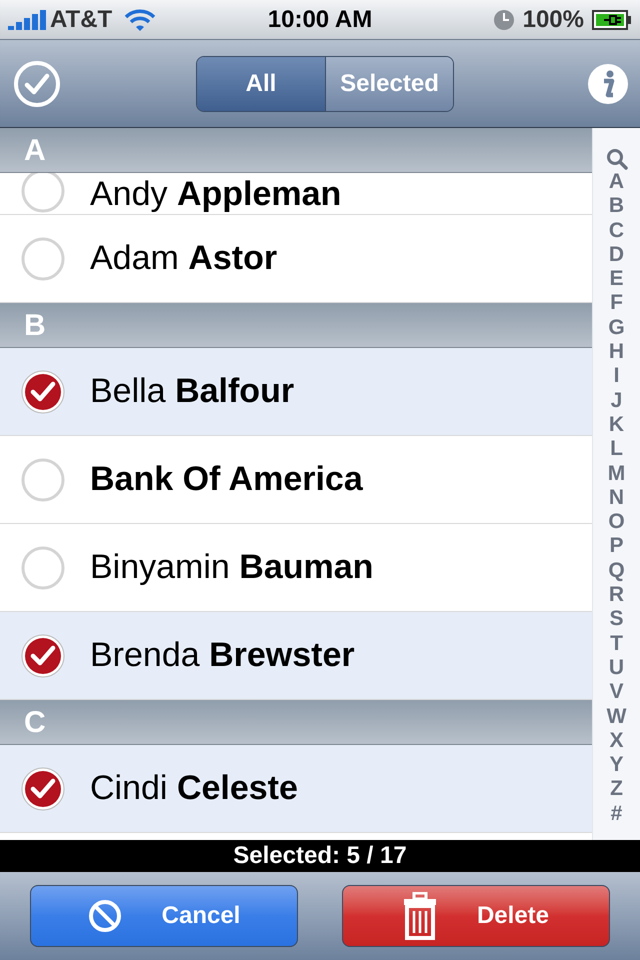  I want to click on index-letter: N, so click(616, 498).